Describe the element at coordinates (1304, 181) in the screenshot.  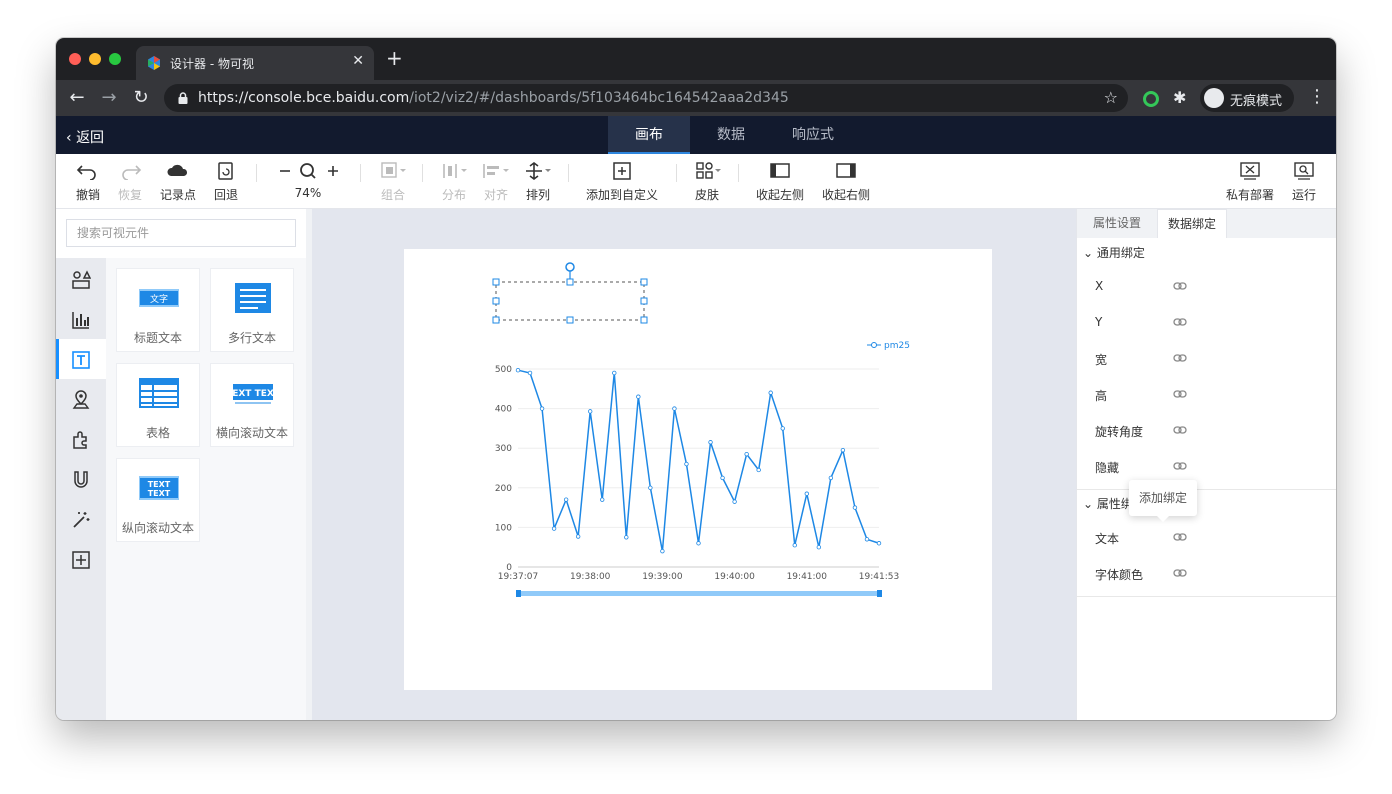
I see `run-button: 运行` at that location.